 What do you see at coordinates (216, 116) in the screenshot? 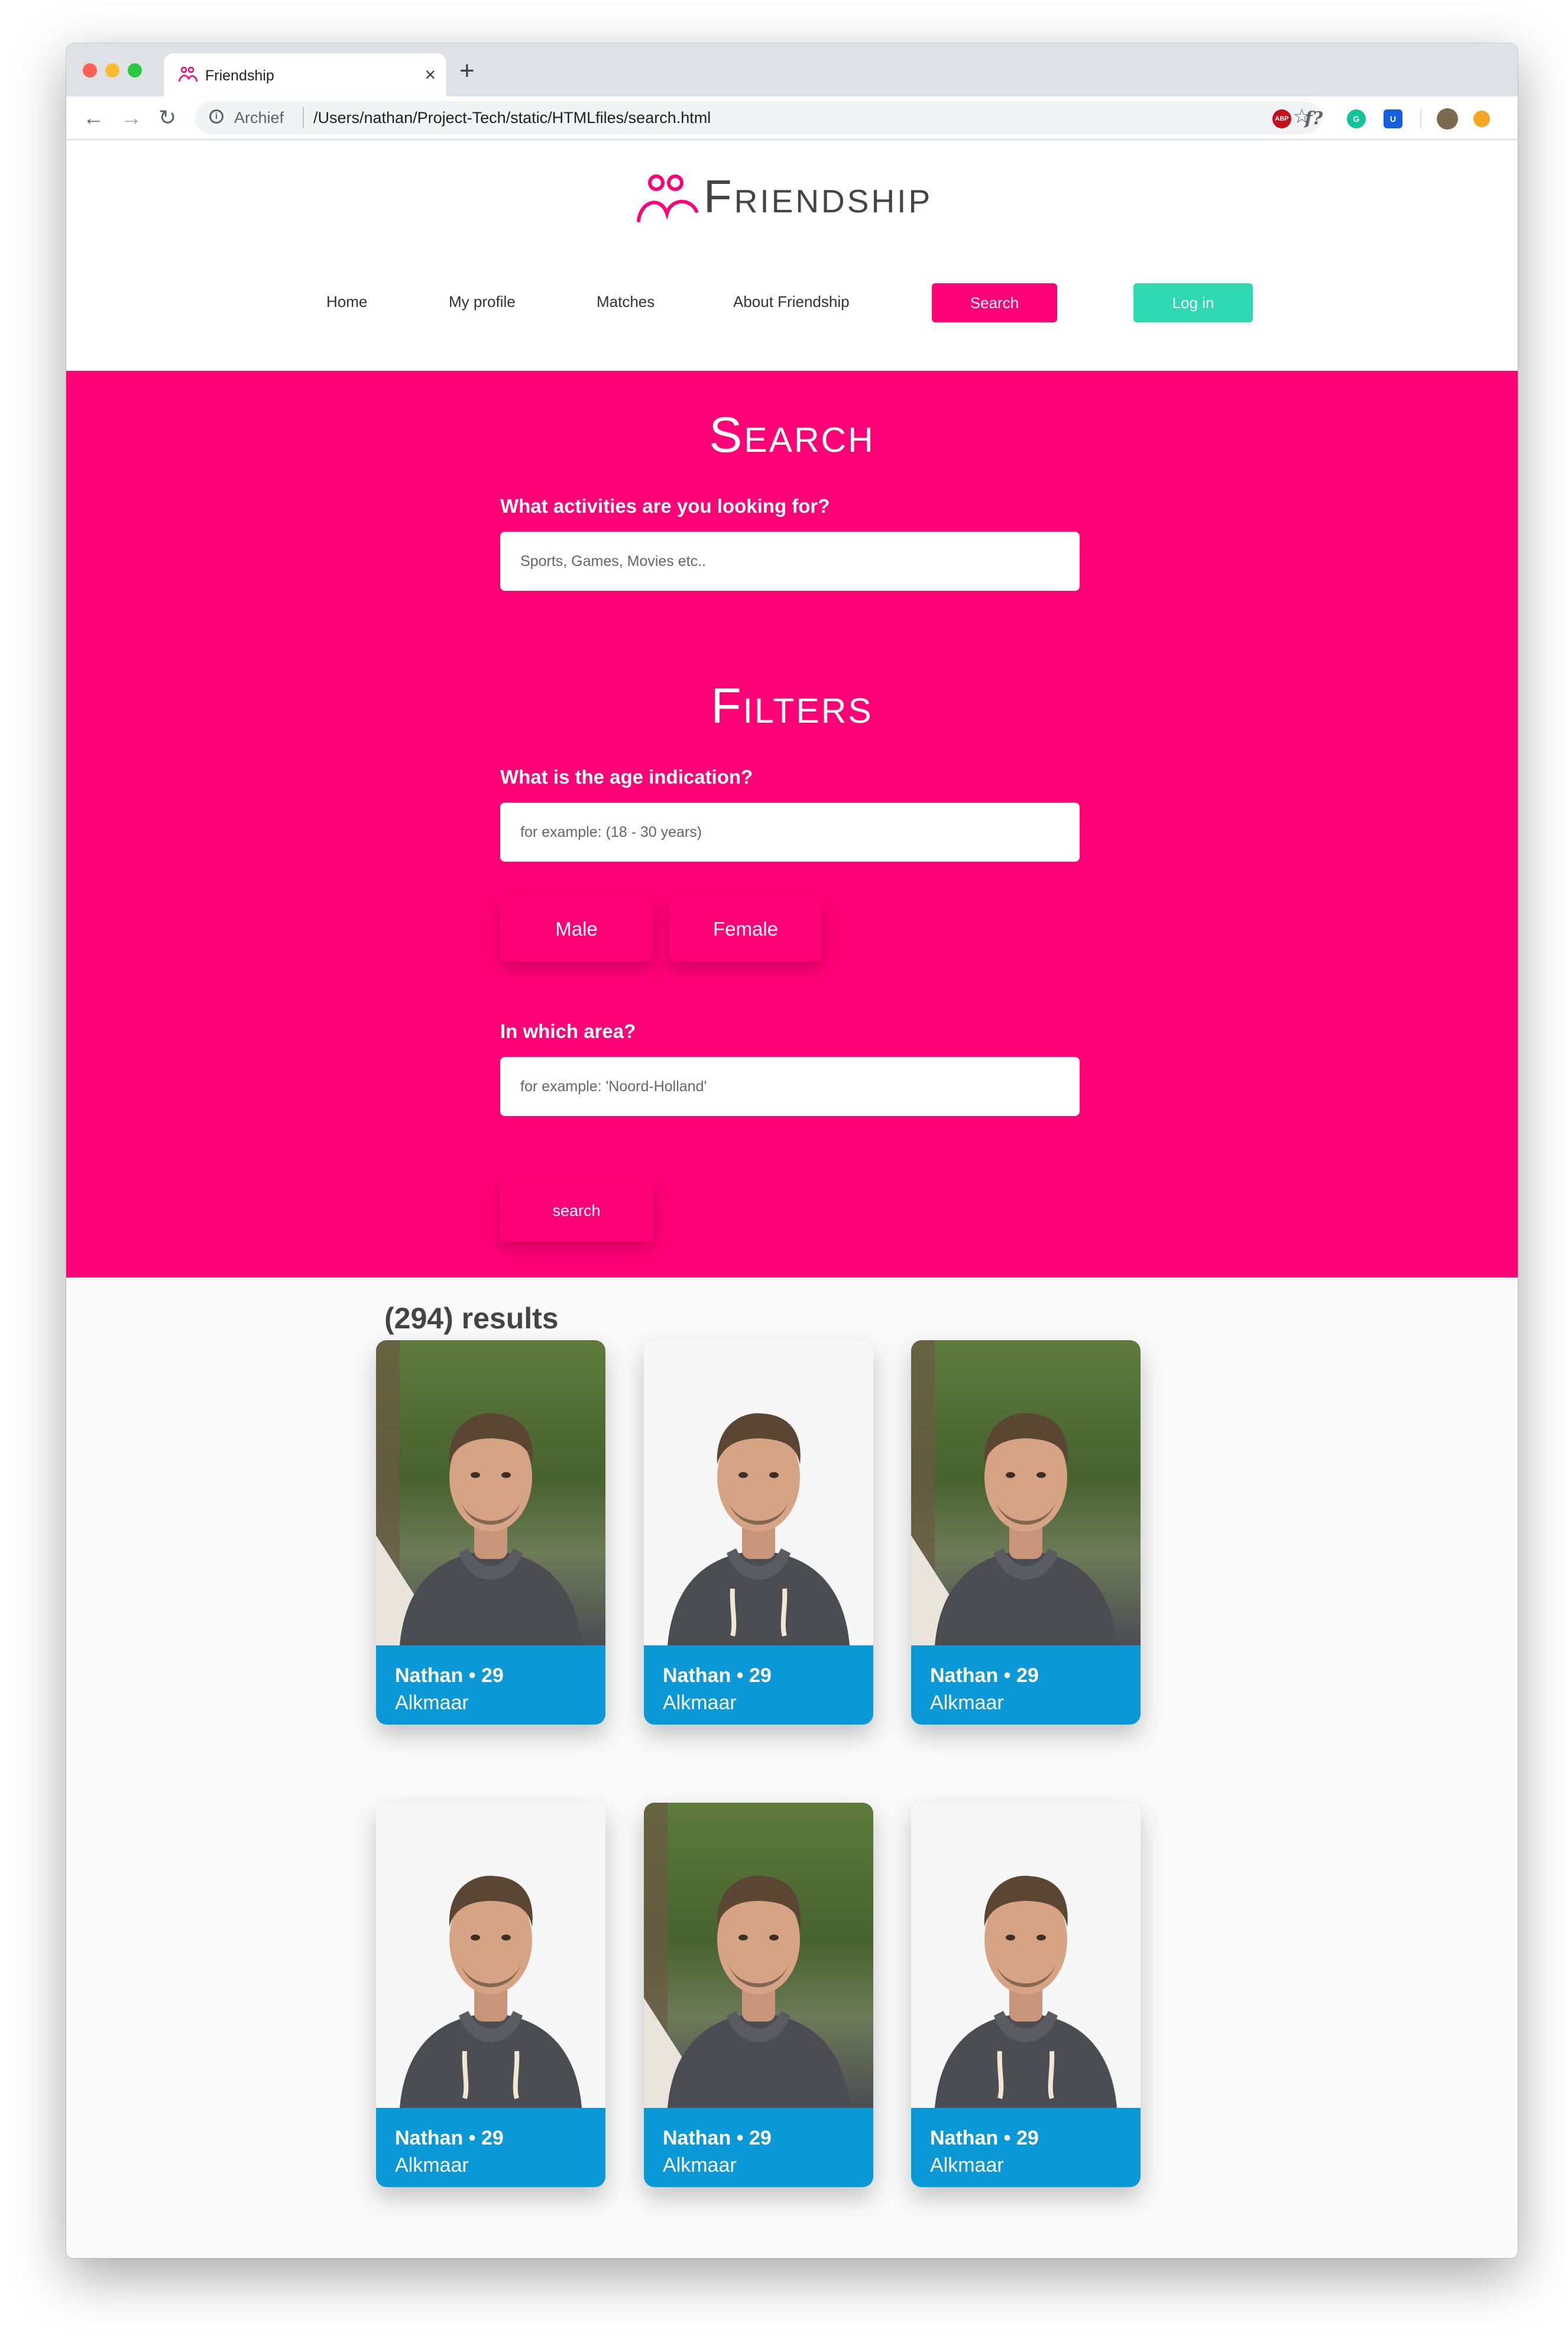
I see `info-icon: i` at bounding box center [216, 116].